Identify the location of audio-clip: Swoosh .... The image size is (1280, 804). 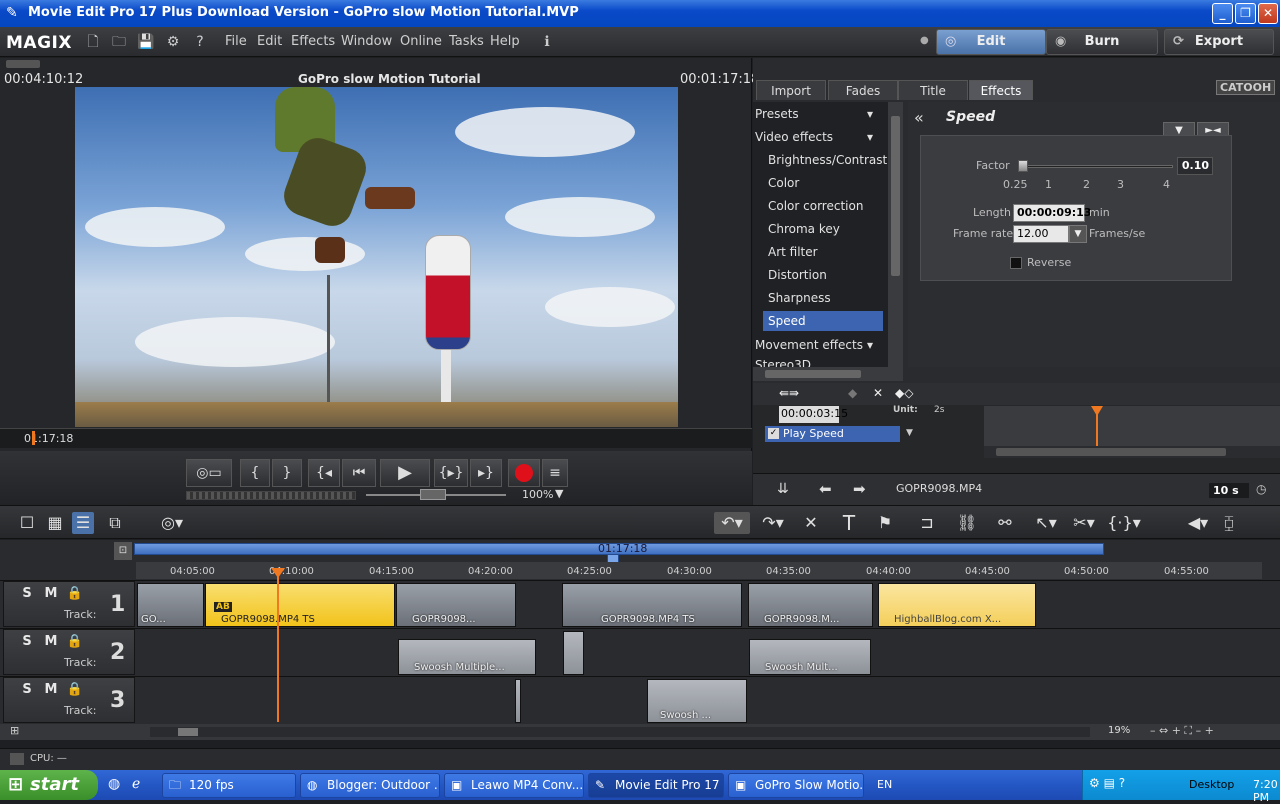
(697, 701).